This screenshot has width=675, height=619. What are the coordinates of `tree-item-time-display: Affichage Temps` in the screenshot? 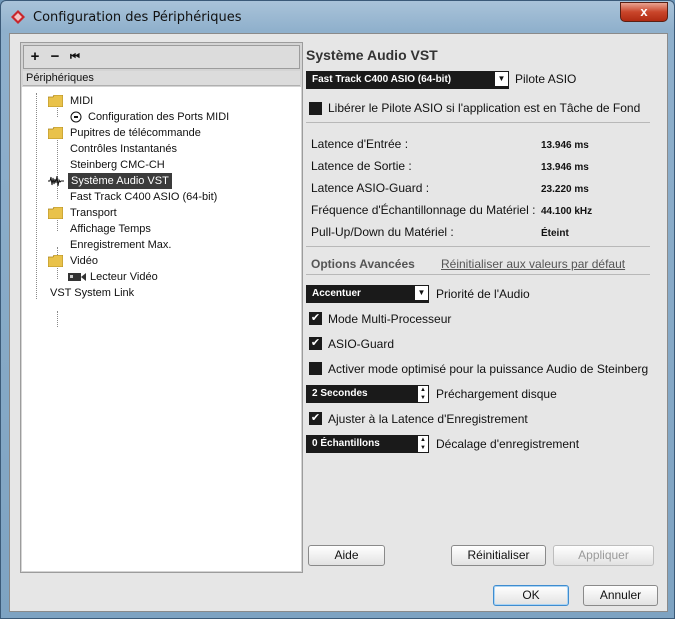 It's located at (110, 229).